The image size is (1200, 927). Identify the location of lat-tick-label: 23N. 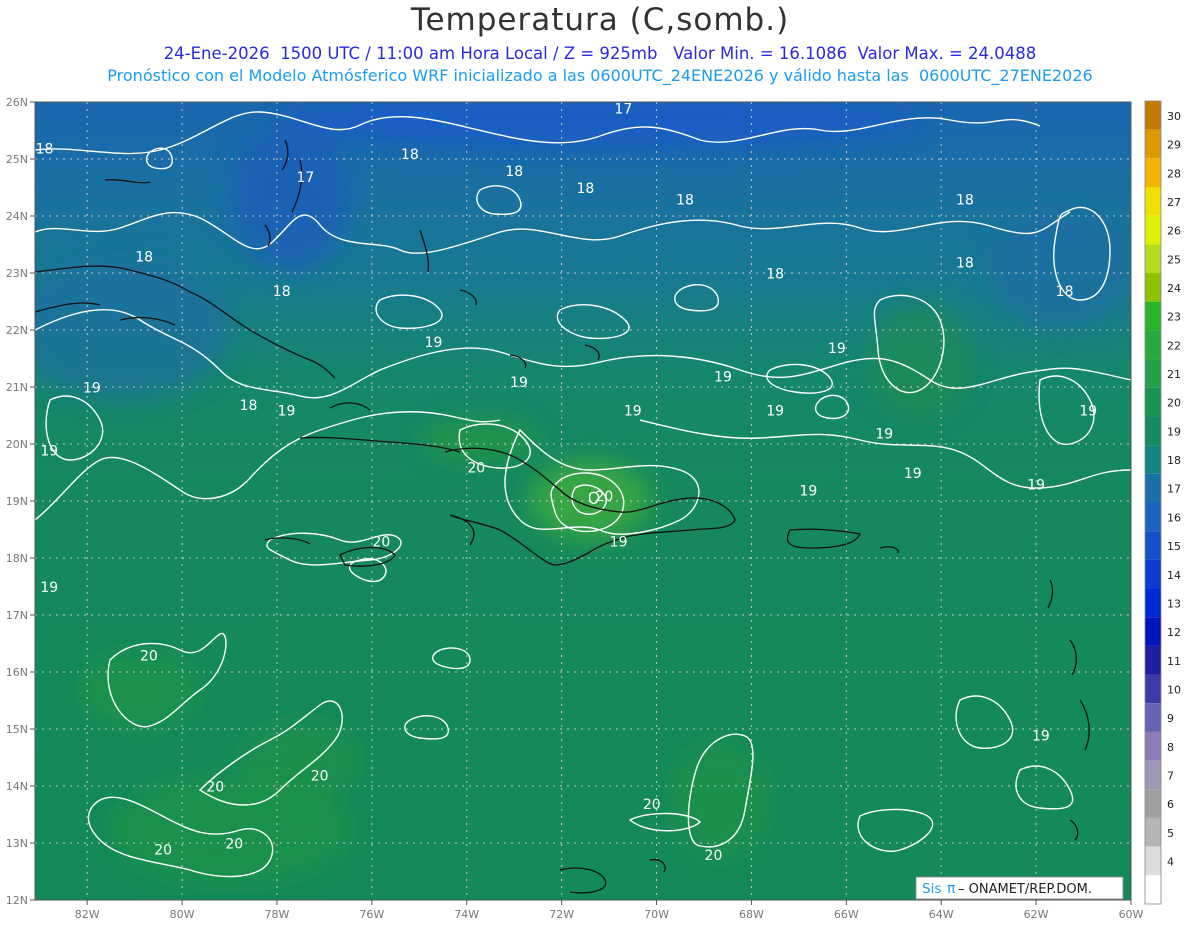
(17, 273).